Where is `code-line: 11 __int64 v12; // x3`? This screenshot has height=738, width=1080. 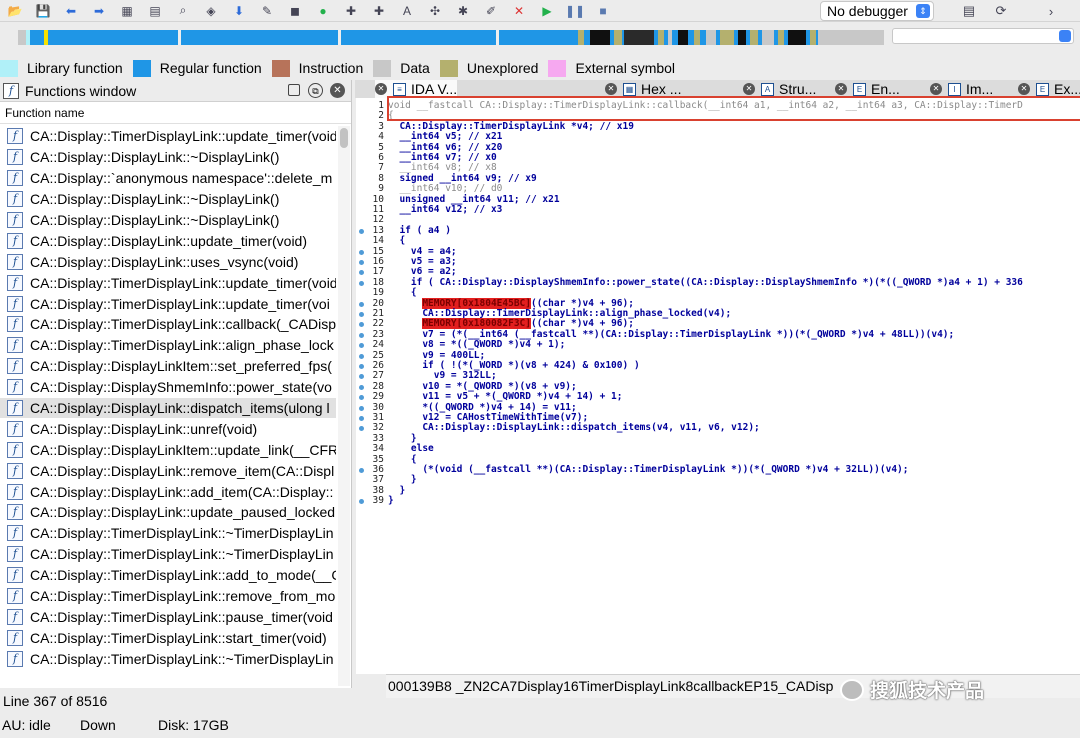 code-line: 11 __int64 v12; // x3 is located at coordinates (718, 209).